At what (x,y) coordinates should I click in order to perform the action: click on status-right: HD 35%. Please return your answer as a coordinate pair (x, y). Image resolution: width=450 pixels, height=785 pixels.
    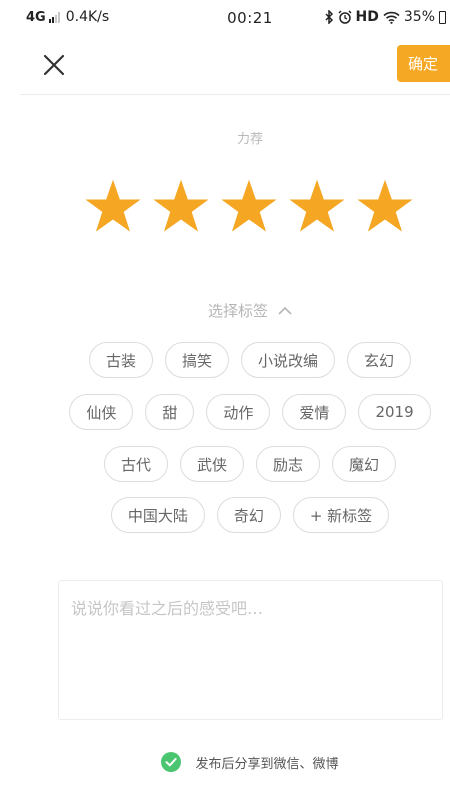
    Looking at the image, I should click on (385, 17).